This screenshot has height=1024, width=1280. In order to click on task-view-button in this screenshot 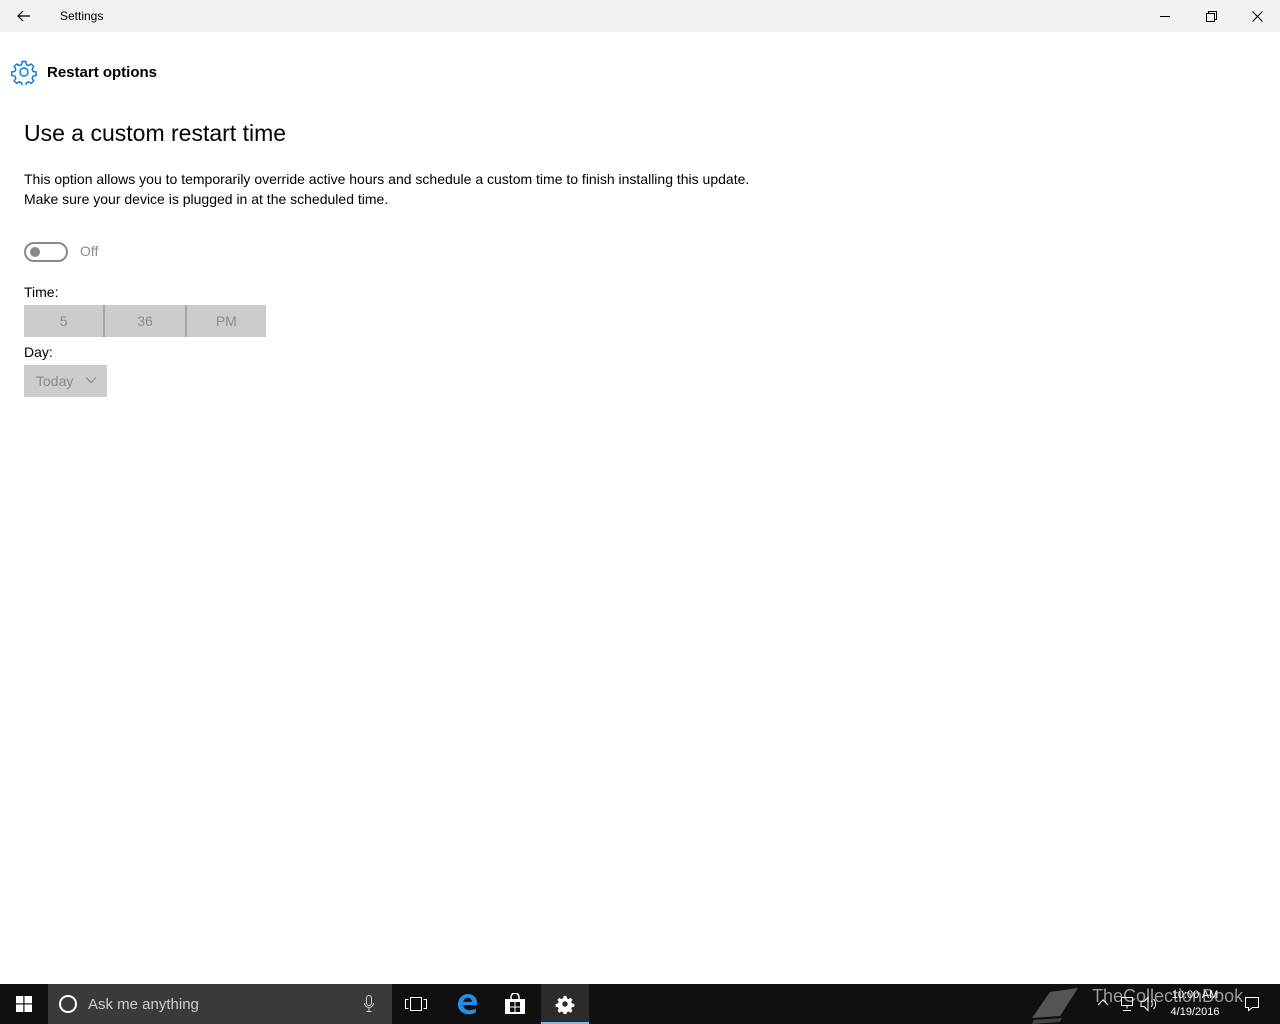, I will do `click(416, 1004)`.